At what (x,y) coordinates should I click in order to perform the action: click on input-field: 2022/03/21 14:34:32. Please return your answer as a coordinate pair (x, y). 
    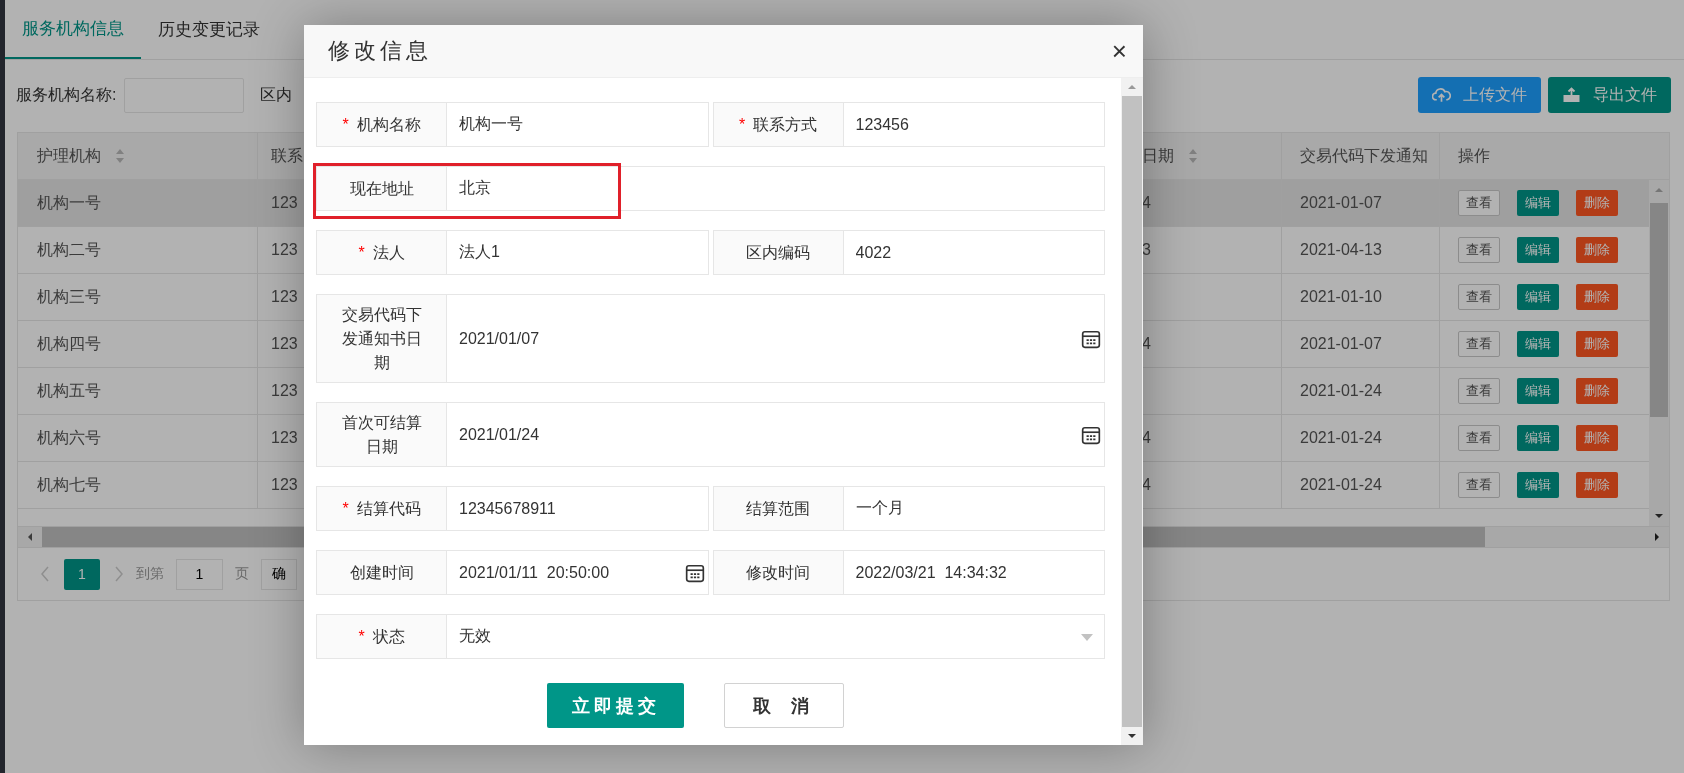
    Looking at the image, I should click on (974, 572).